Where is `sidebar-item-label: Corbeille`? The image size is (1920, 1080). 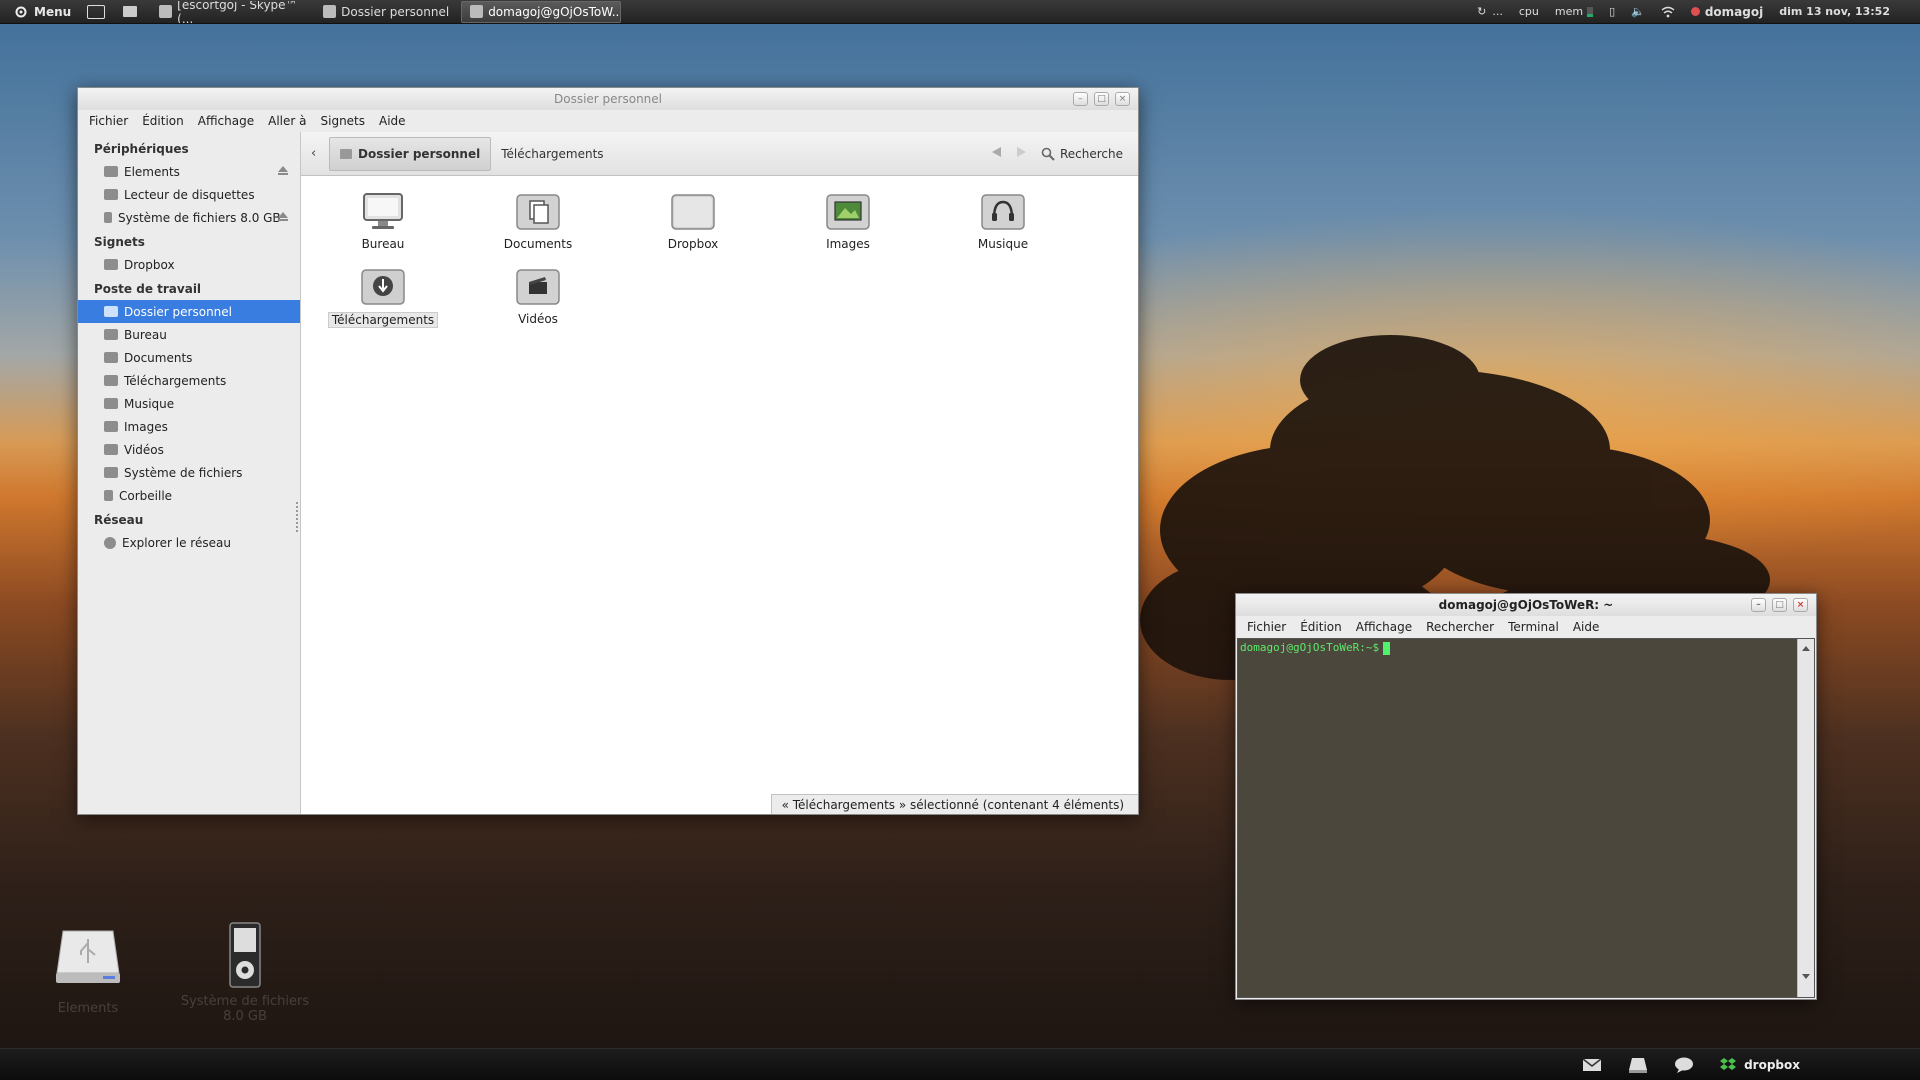 sidebar-item-label: Corbeille is located at coordinates (146, 495).